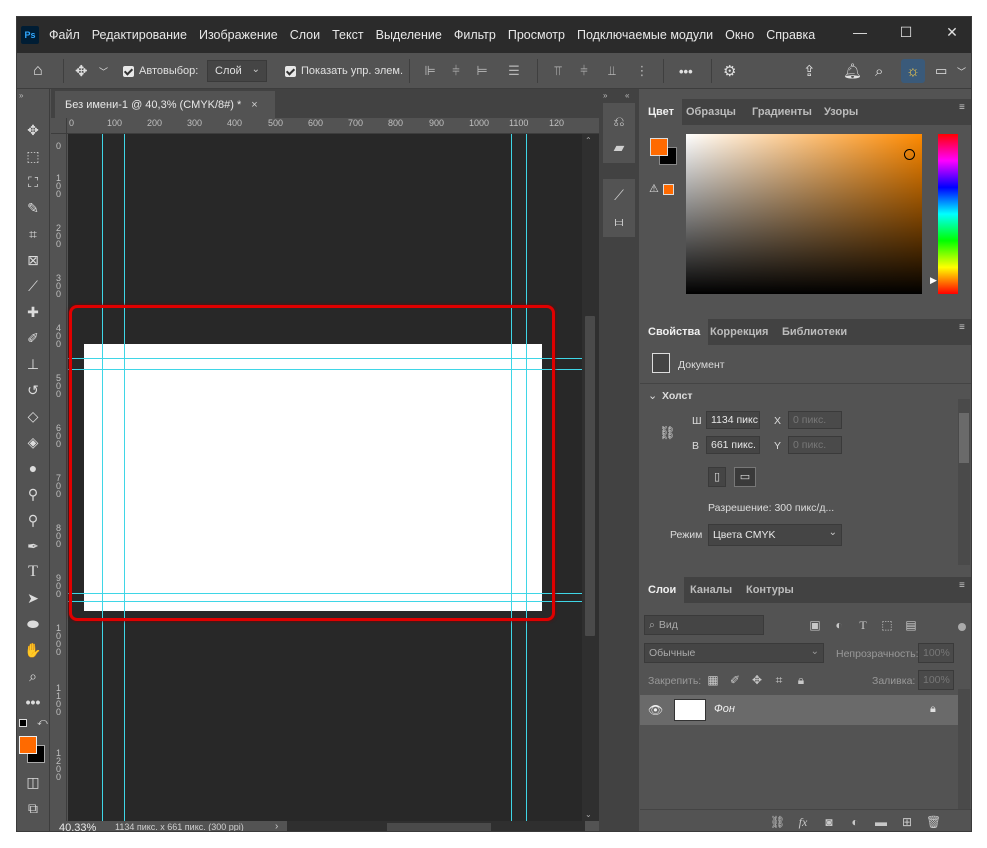  I want to click on tab-libraries: Библиотеки, so click(814, 332).